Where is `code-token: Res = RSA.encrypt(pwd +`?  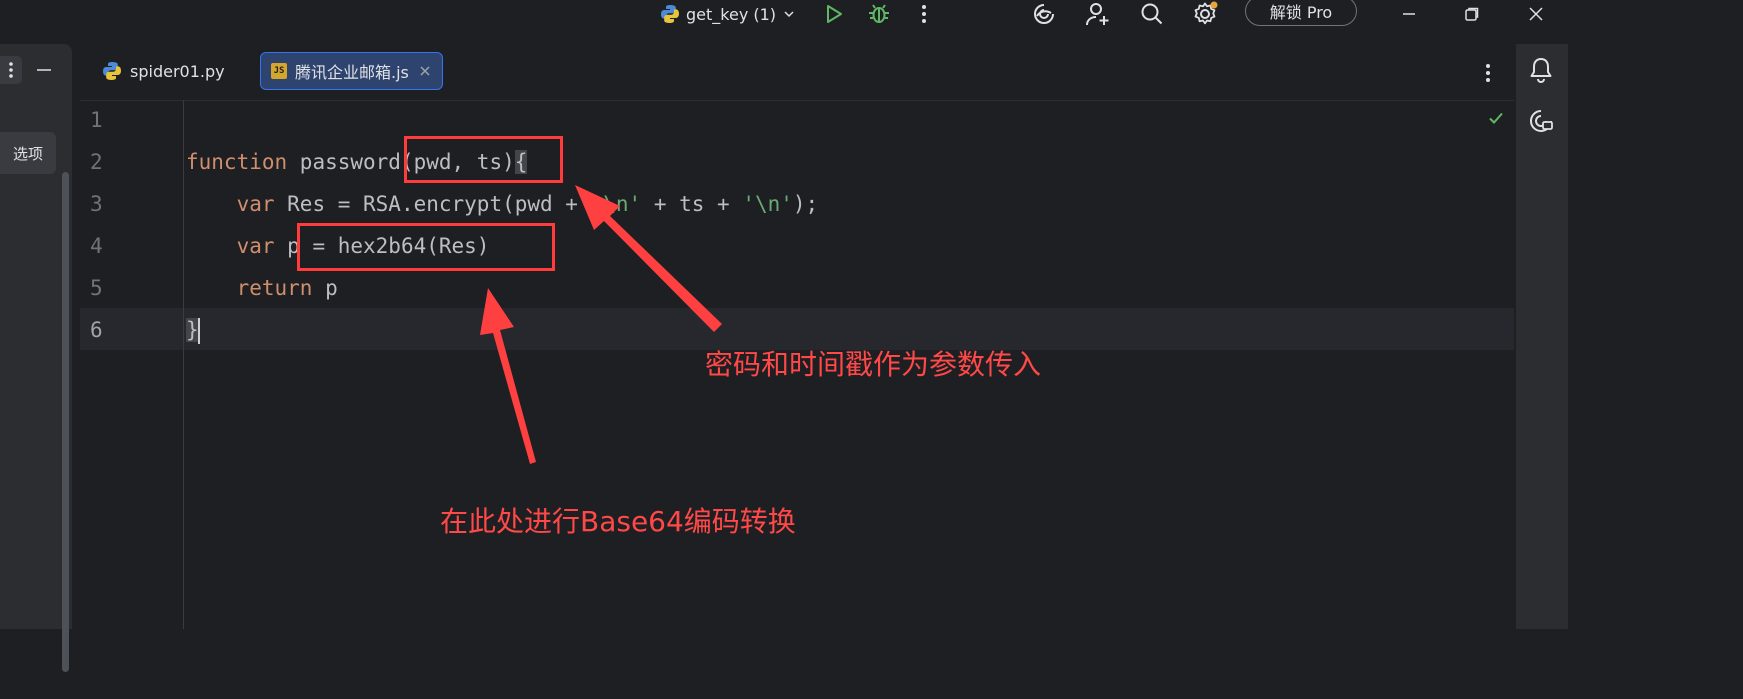 code-token: Res = RSA.encrypt(pwd + is located at coordinates (432, 204).